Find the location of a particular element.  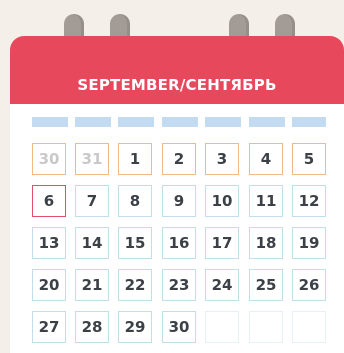

day-cell: 20 is located at coordinates (49, 285).